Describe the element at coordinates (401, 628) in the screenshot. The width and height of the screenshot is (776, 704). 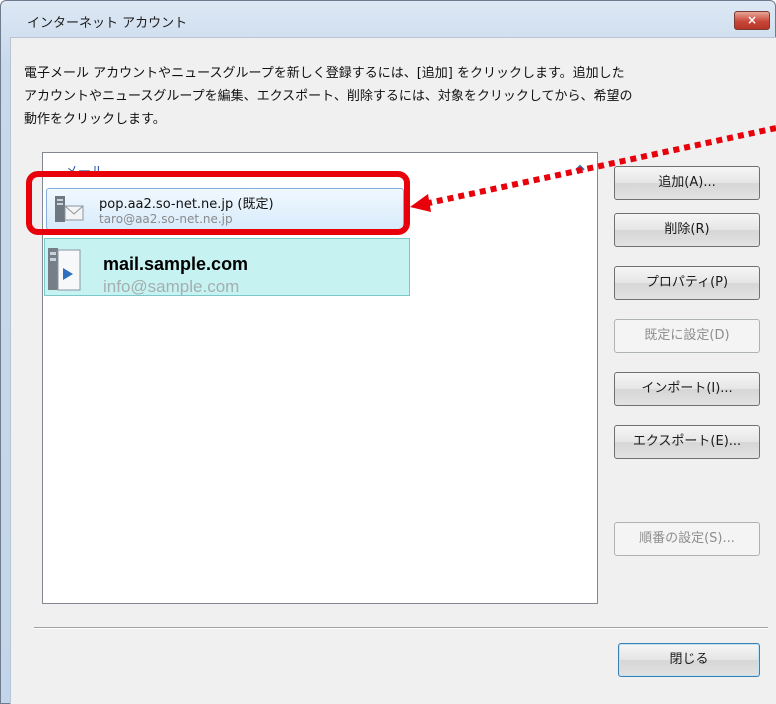
I see `separator-line` at that location.